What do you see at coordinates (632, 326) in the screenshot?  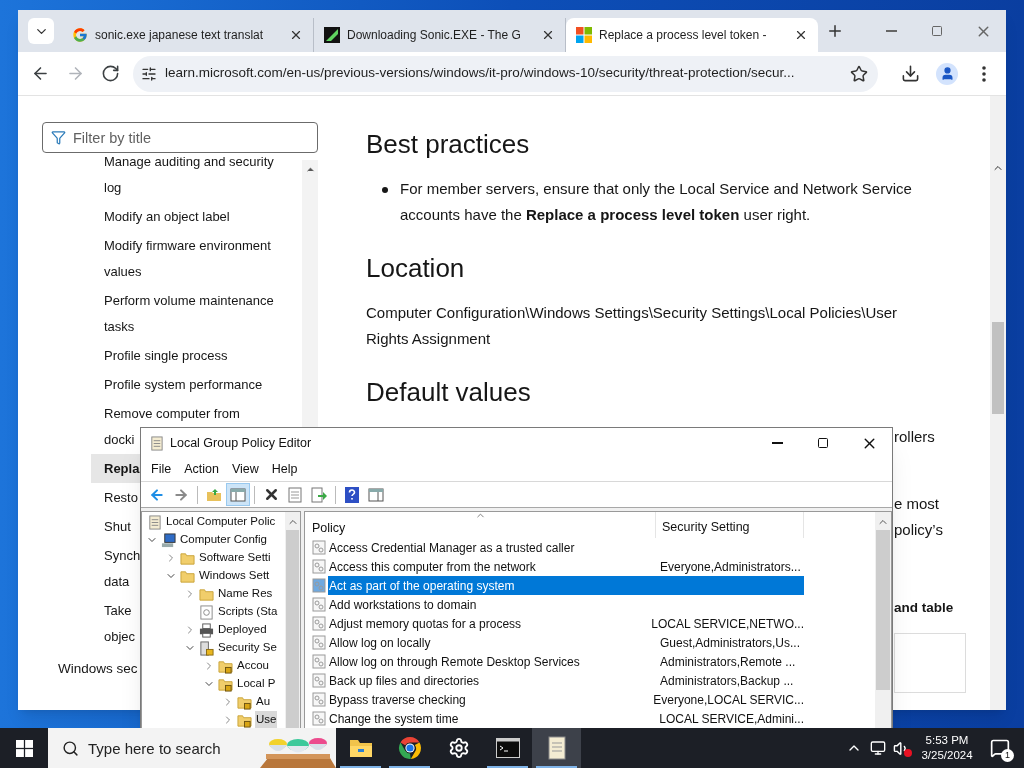 I see `location-path: Computer Configuration\Windows Settings\Security Settings\Local Policies\User Rights Assignment` at bounding box center [632, 326].